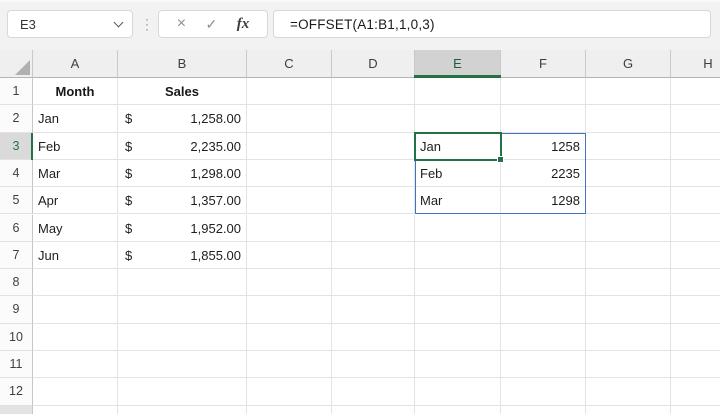 The width and height of the screenshot is (720, 414). Describe the element at coordinates (373, 201) in the screenshot. I see `cell-D5` at that location.